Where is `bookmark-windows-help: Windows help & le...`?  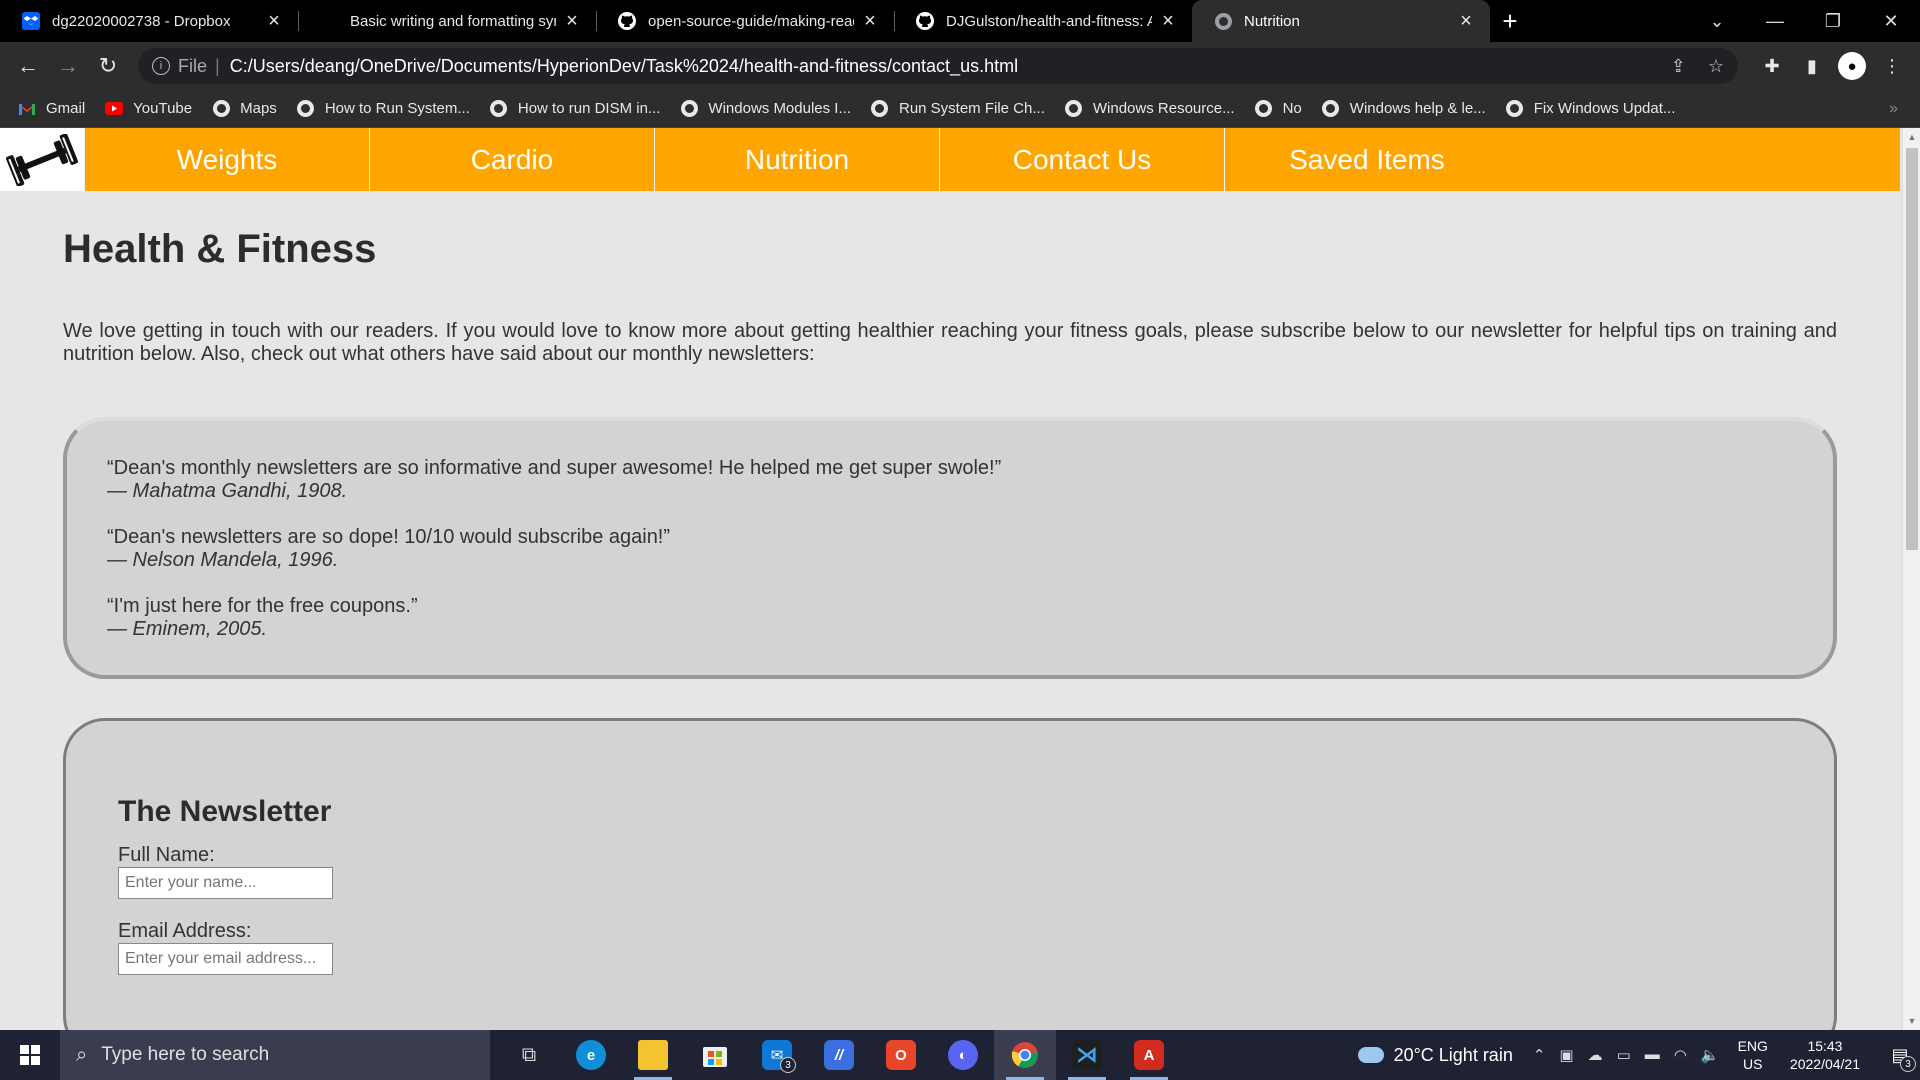 bookmark-windows-help: Windows help & le... is located at coordinates (1404, 109).